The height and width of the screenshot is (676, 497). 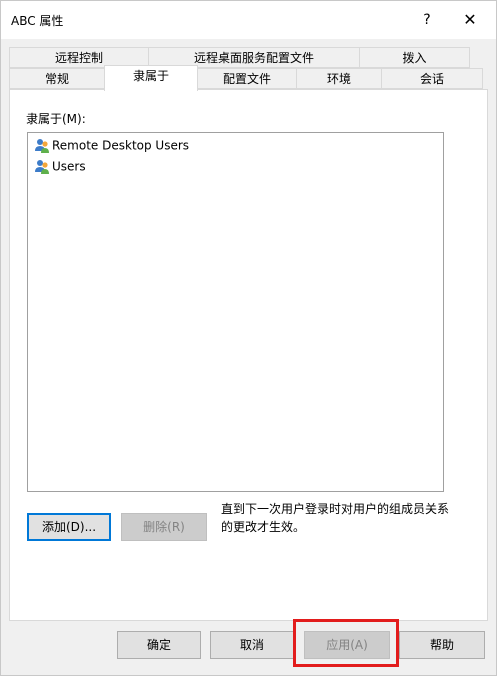 I want to click on group-name: Remote Desktop Users, so click(x=121, y=145).